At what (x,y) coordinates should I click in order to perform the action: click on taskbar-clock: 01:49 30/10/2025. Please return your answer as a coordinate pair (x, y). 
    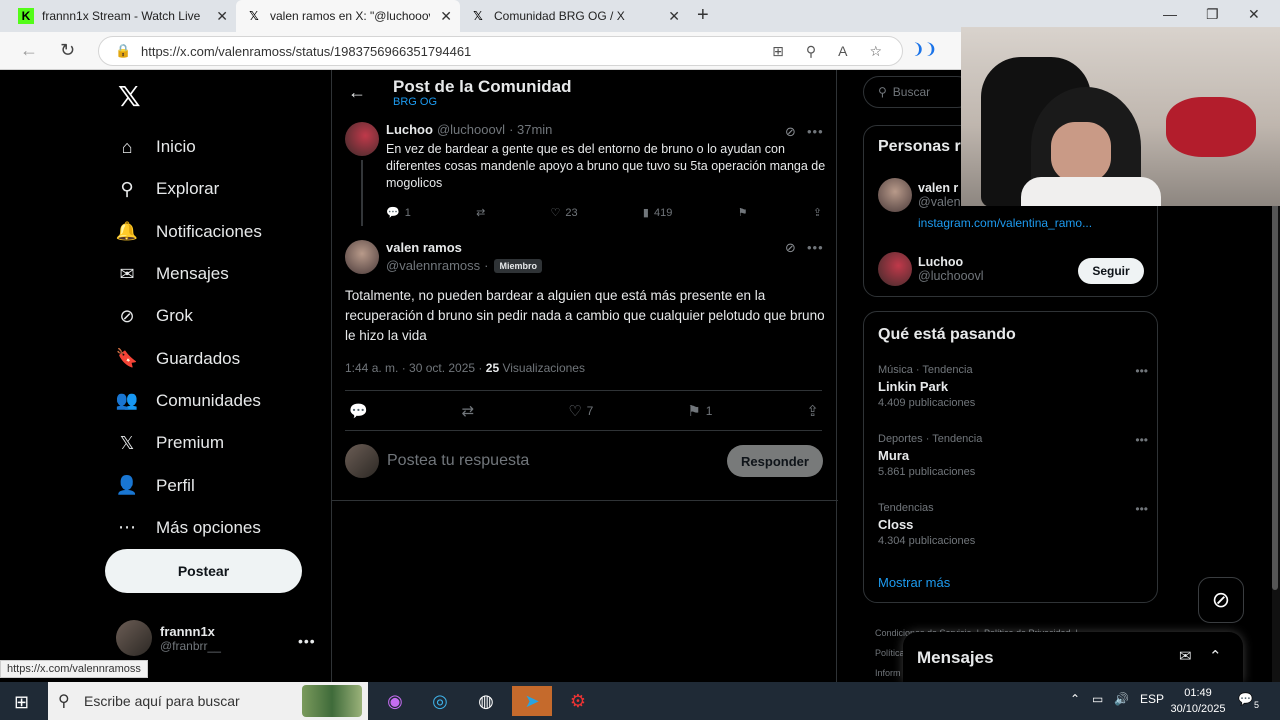
    Looking at the image, I should click on (1198, 701).